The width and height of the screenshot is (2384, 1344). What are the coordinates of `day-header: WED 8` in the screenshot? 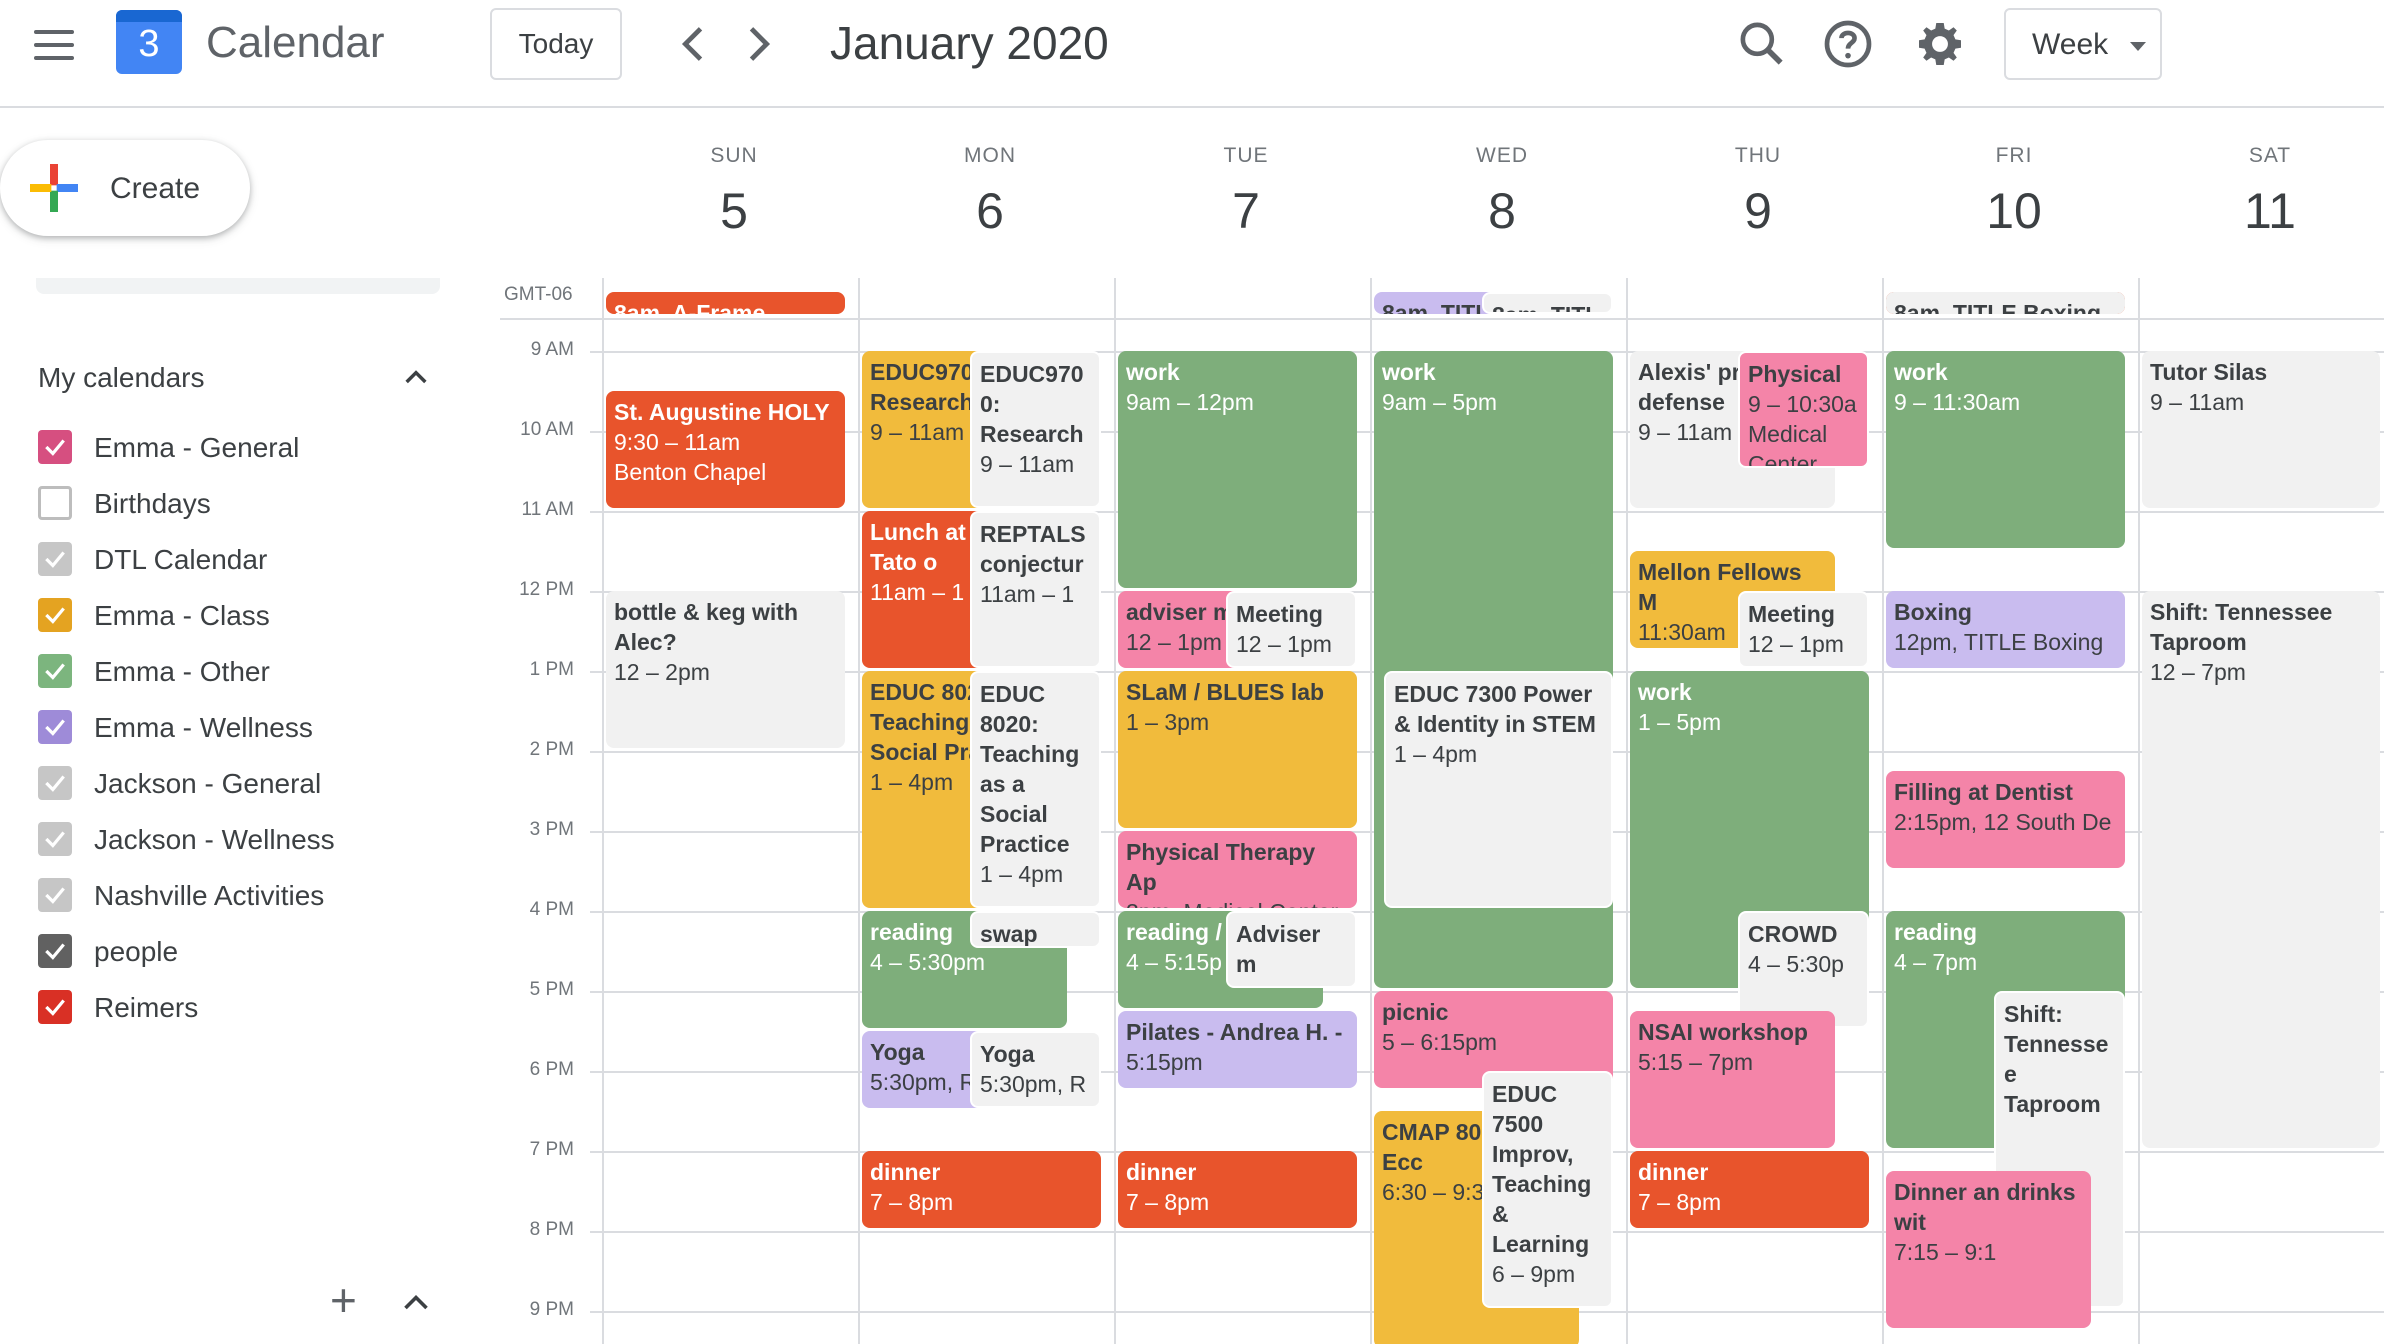 It's located at (1502, 174).